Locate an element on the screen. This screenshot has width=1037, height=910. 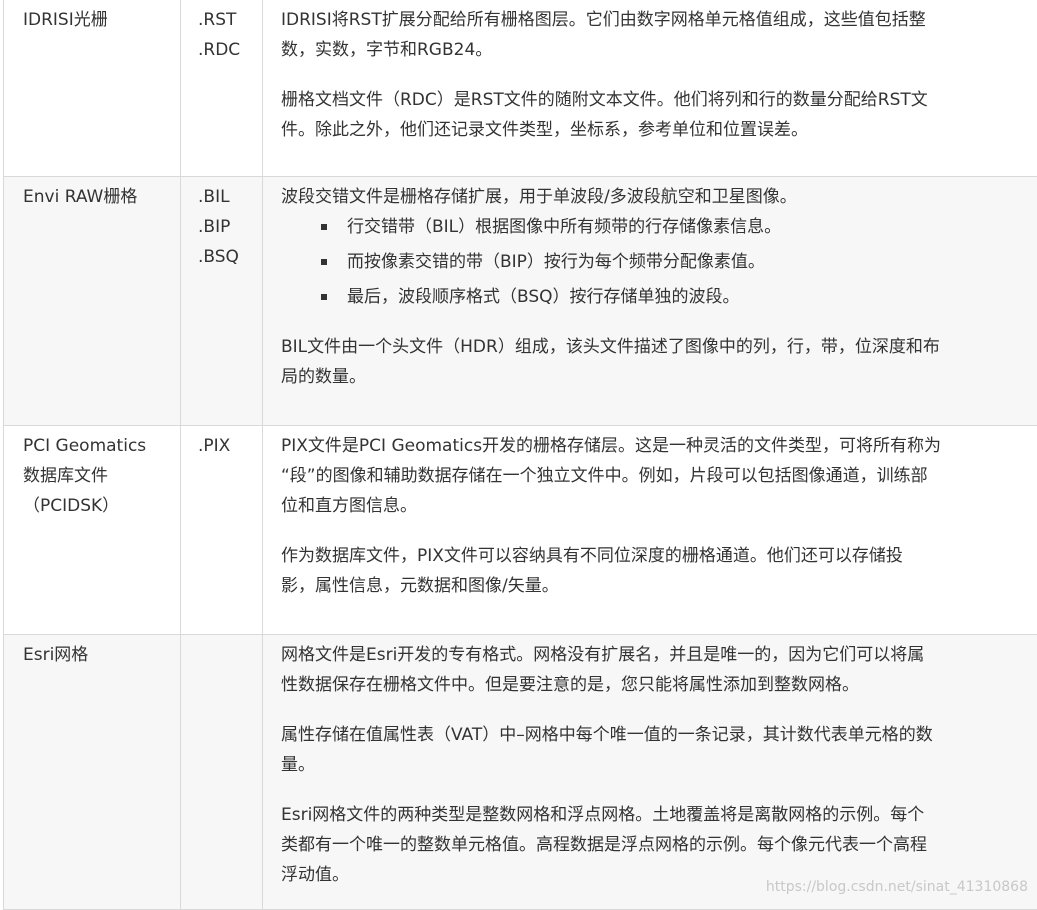
text-line: 数，实数，字节和RGB24。 is located at coordinates (653, 50).